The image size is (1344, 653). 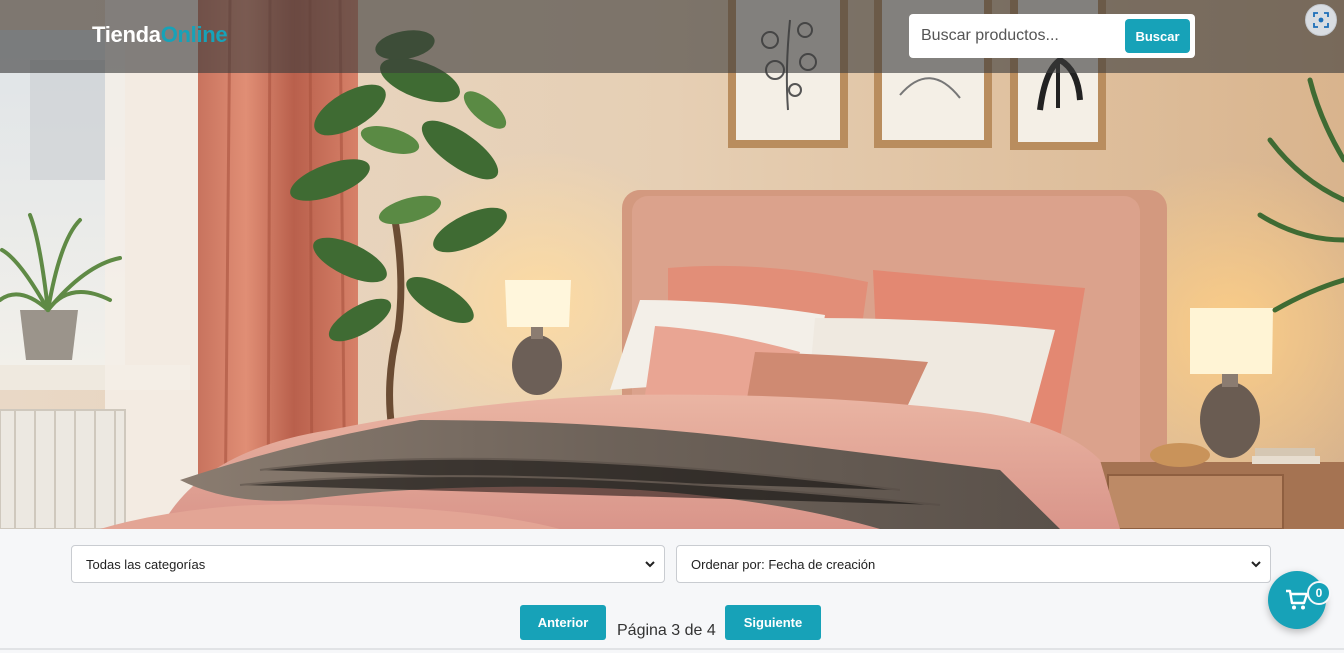 What do you see at coordinates (1157, 36) in the screenshot?
I see `search-button: Buscar` at bounding box center [1157, 36].